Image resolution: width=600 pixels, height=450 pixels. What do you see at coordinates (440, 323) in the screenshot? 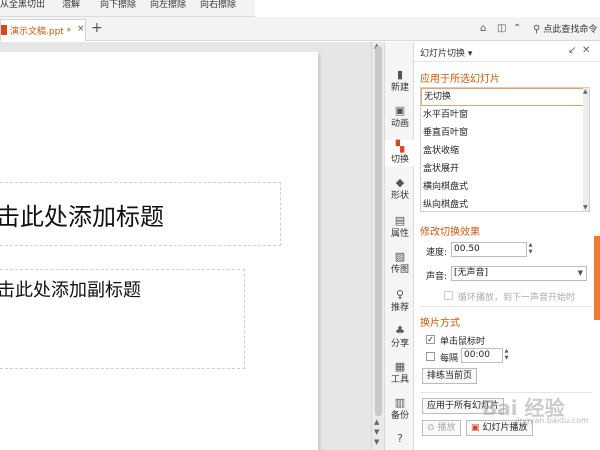
I see `advance-section-heading: 换片方式` at bounding box center [440, 323].